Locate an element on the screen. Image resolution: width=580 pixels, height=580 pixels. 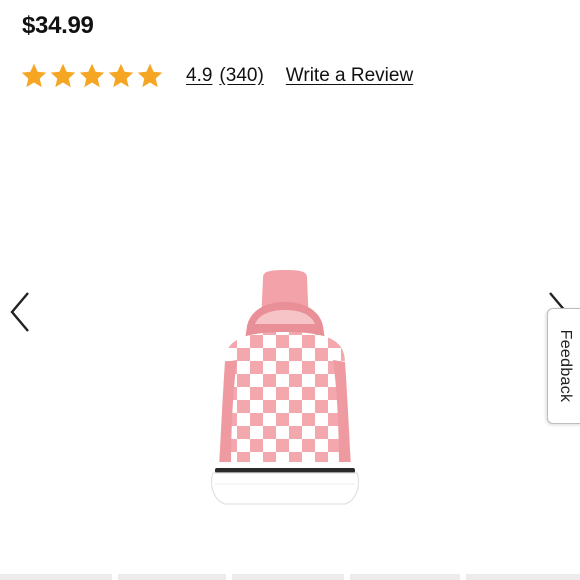
feedback-label: Feedback is located at coordinates (565, 366).